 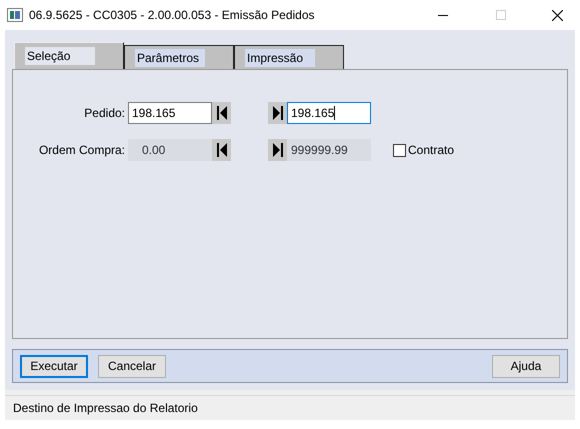 What do you see at coordinates (15, 15) in the screenshot?
I see `app-icon` at bounding box center [15, 15].